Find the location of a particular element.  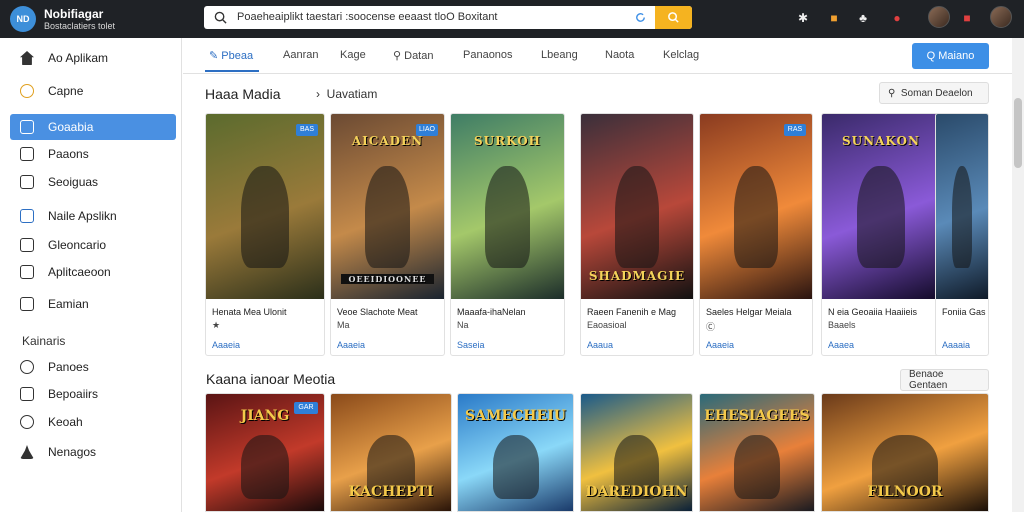

game-card: SURKOH Maaafa-ihaNelan Na Saseia is located at coordinates (507, 234).